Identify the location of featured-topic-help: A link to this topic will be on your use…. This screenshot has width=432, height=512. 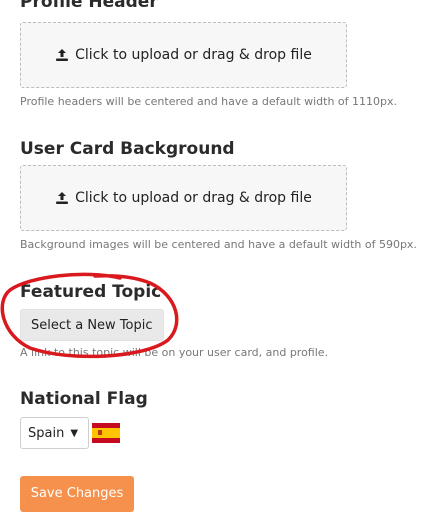
(174, 352).